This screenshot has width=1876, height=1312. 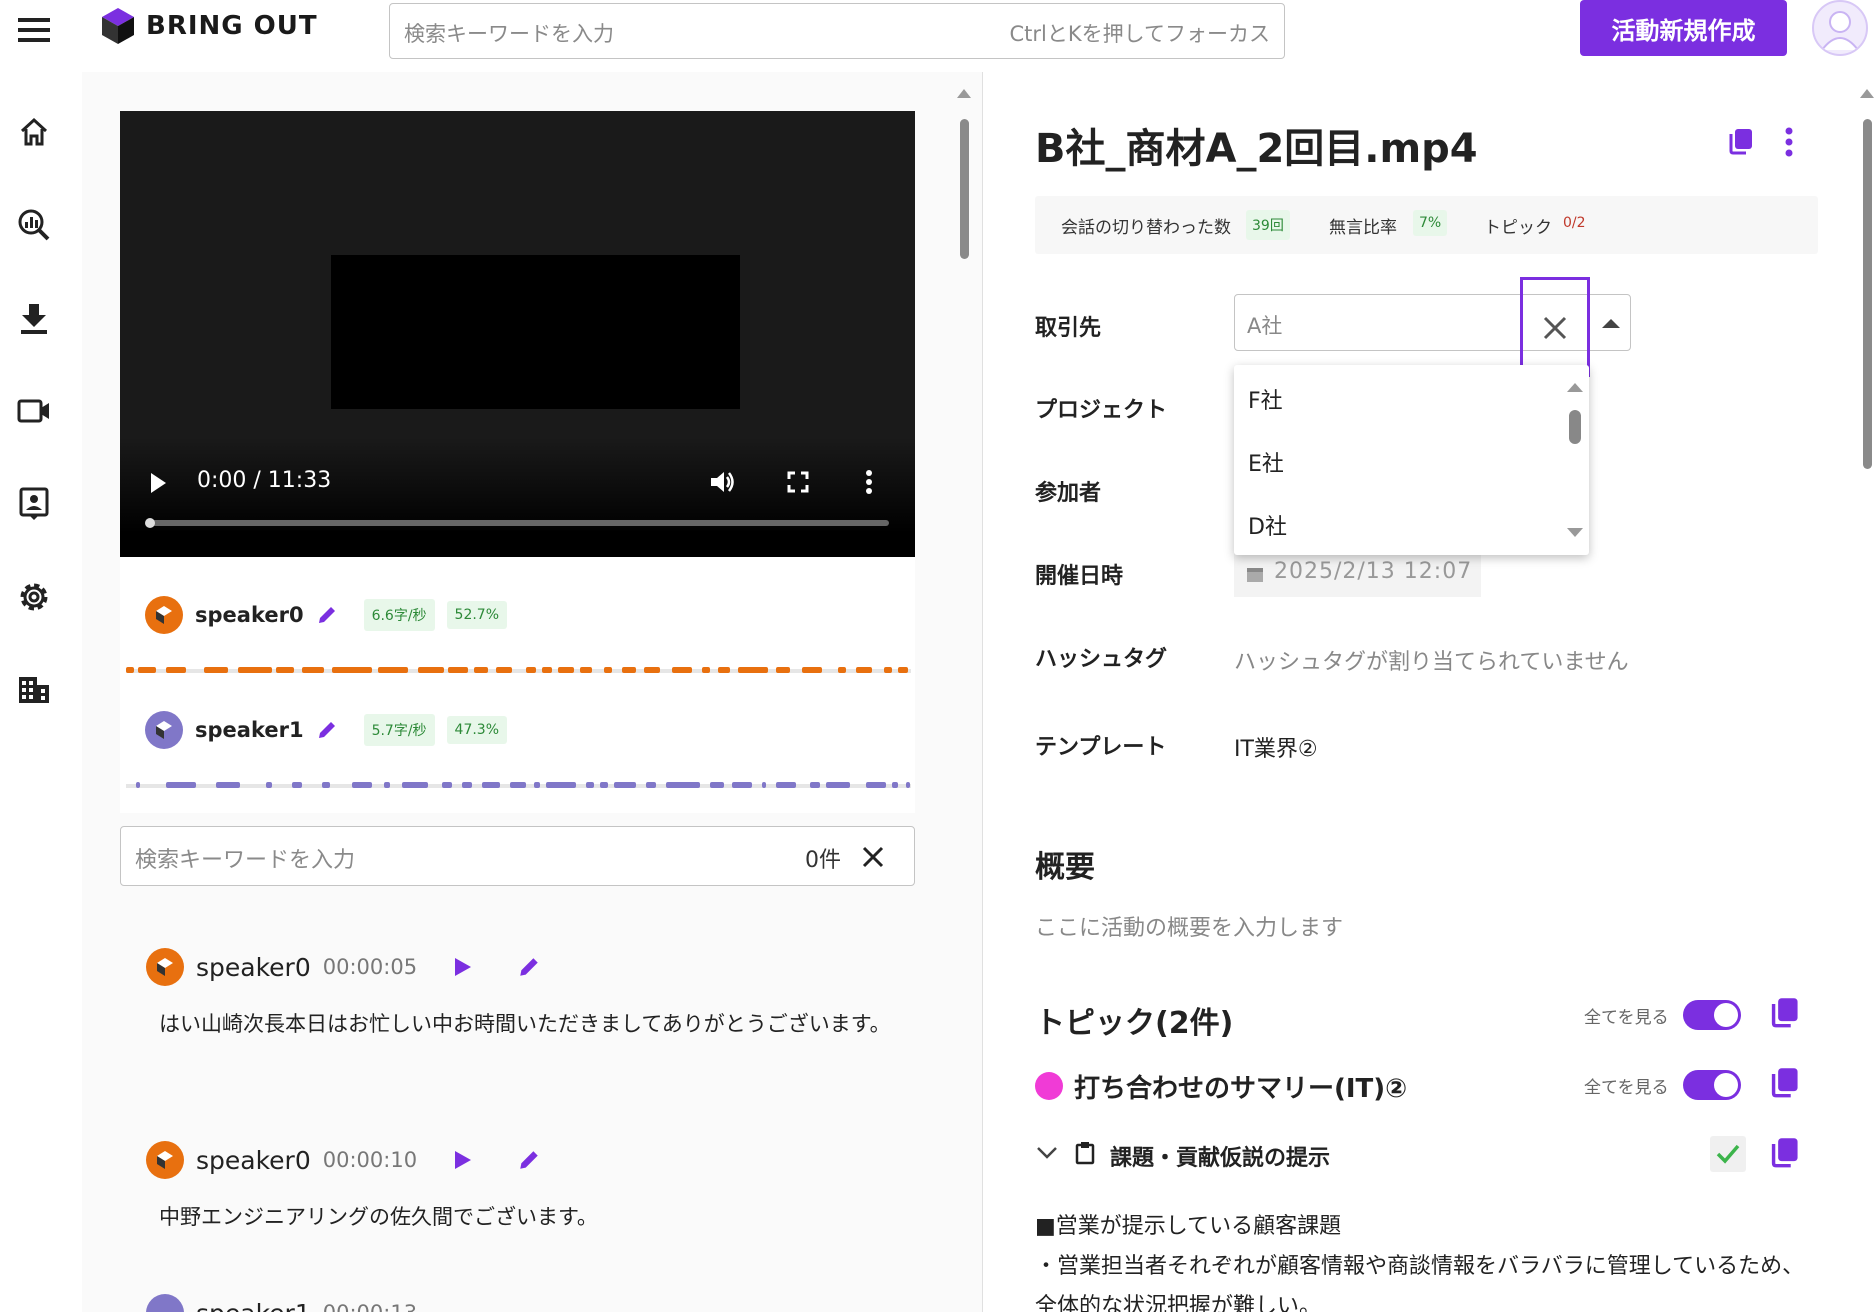 What do you see at coordinates (1411, 460) in the screenshot?
I see `client-options-list: F社 E社 D社` at bounding box center [1411, 460].